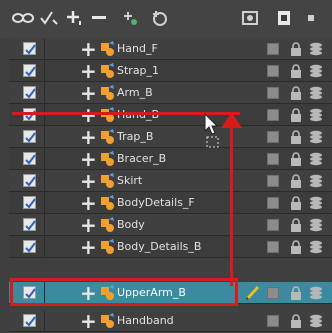 The width and height of the screenshot is (332, 333). What do you see at coordinates (284, 18) in the screenshot?
I see `color-swatch-icon` at bounding box center [284, 18].